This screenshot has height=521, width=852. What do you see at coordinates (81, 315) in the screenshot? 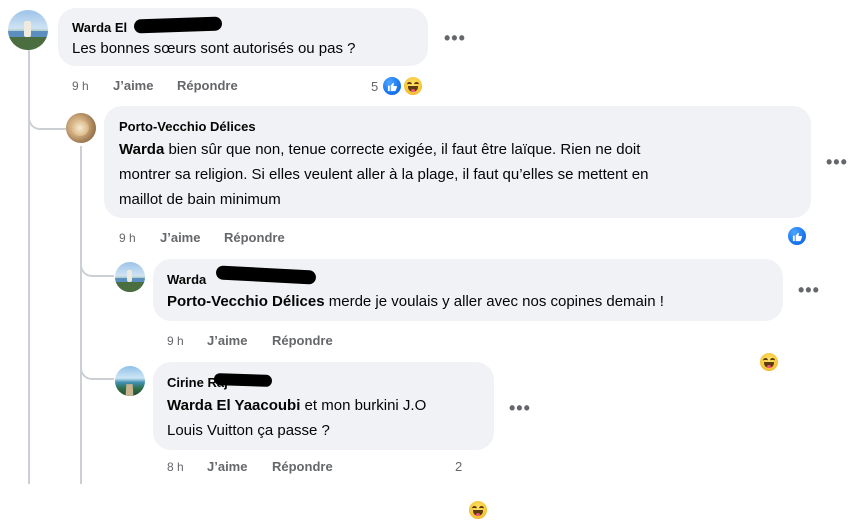
I see `thread-line-nested` at bounding box center [81, 315].